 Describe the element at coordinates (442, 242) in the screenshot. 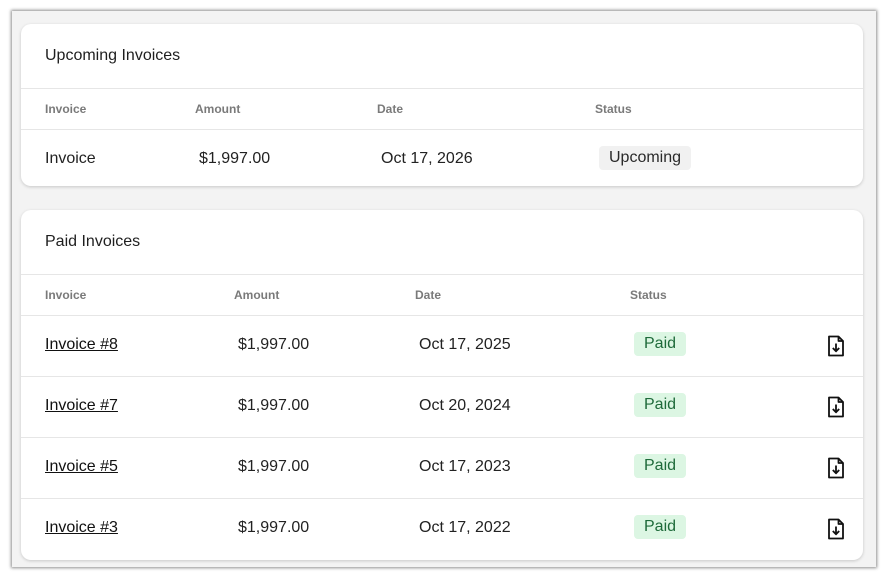

I see `paid-invoices-title: Paid Invoices` at that location.